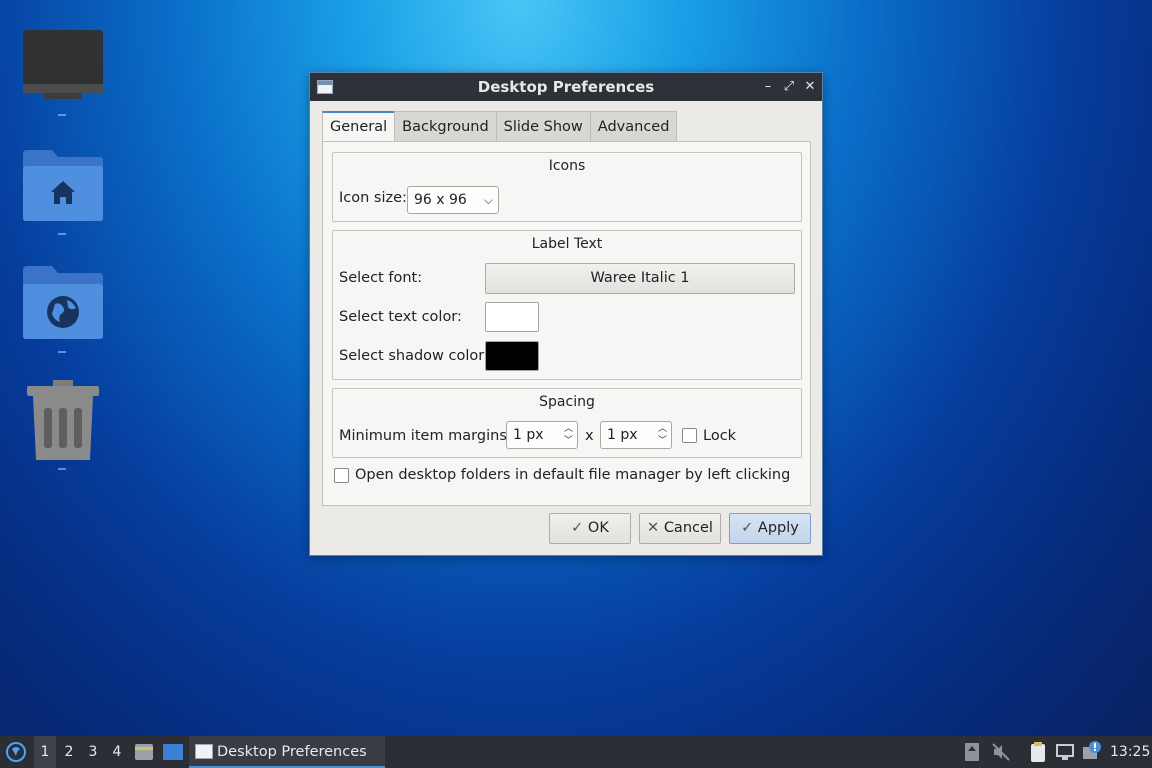  I want to click on label-text-group-title: Label Text, so click(567, 244).